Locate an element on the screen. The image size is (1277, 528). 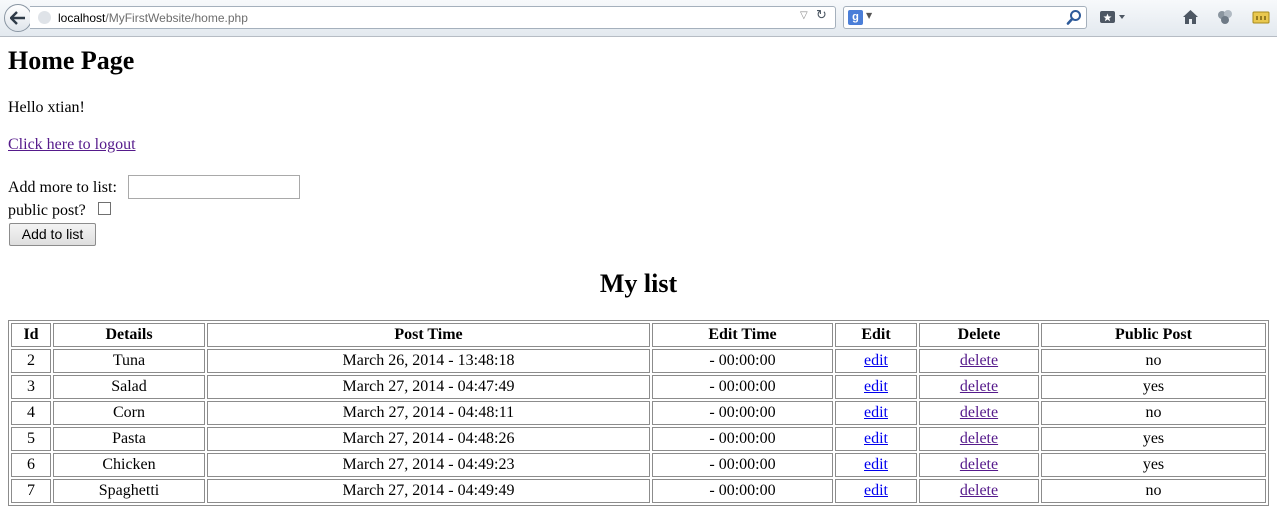
bookmarks-icon is located at coordinates (1114, 17).